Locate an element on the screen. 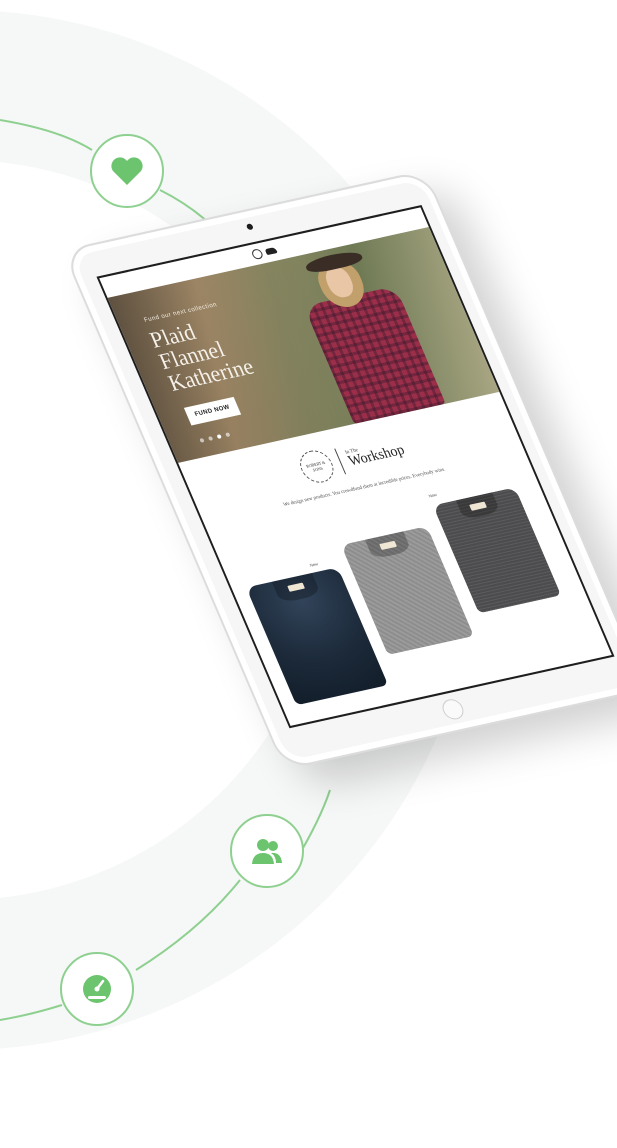 This screenshot has height=1148, width=617. brand-logo-icon is located at coordinates (256, 254).